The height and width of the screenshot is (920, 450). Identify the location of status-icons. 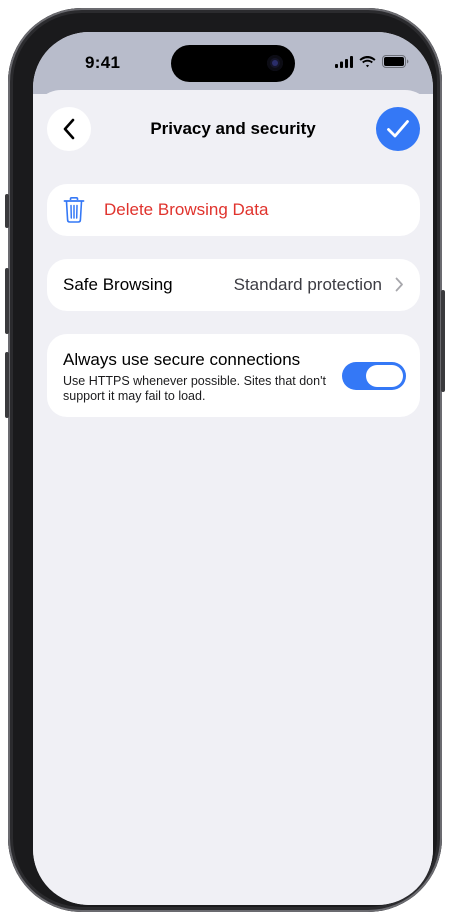
(372, 61).